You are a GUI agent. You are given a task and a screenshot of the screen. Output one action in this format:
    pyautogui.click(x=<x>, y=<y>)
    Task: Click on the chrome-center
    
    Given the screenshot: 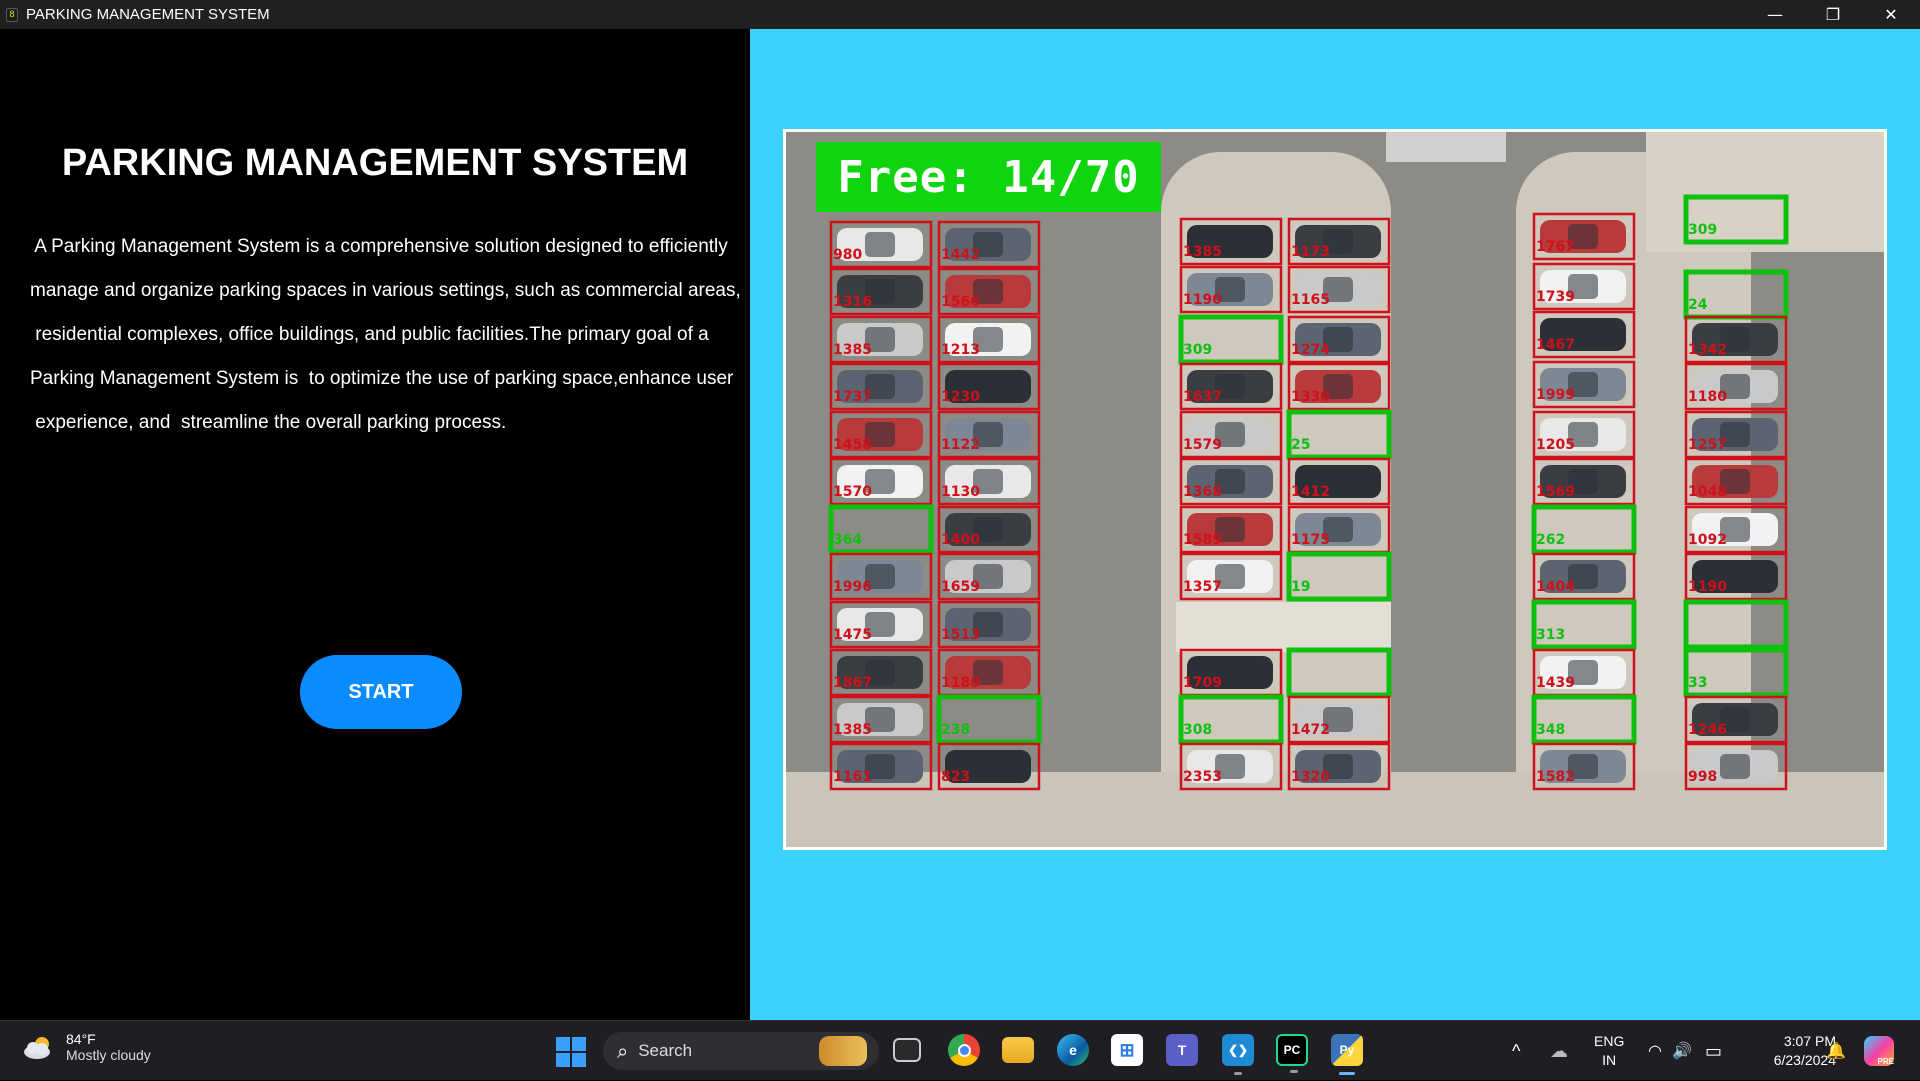 What is the action you would take?
    pyautogui.click(x=964, y=1050)
    